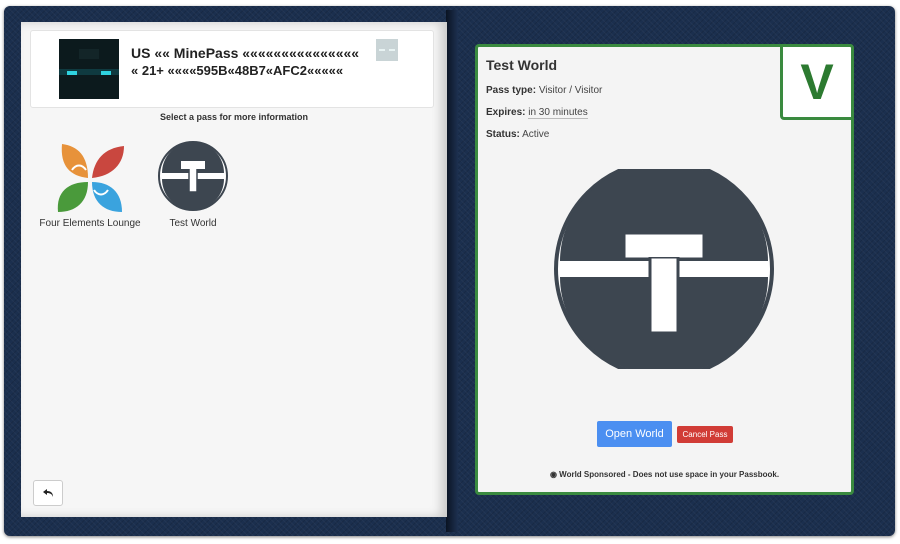 The width and height of the screenshot is (900, 544). Describe the element at coordinates (558, 113) in the screenshot. I see `expires-value: in 30 minutes` at that location.